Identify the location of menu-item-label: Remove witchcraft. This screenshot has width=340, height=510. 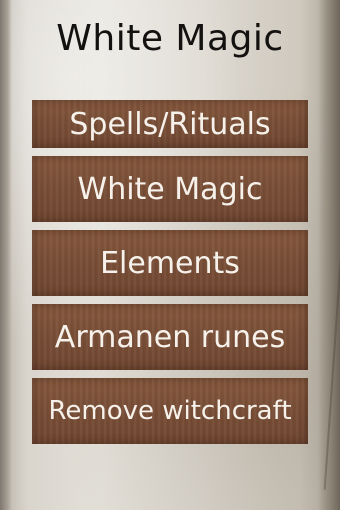
(170, 411).